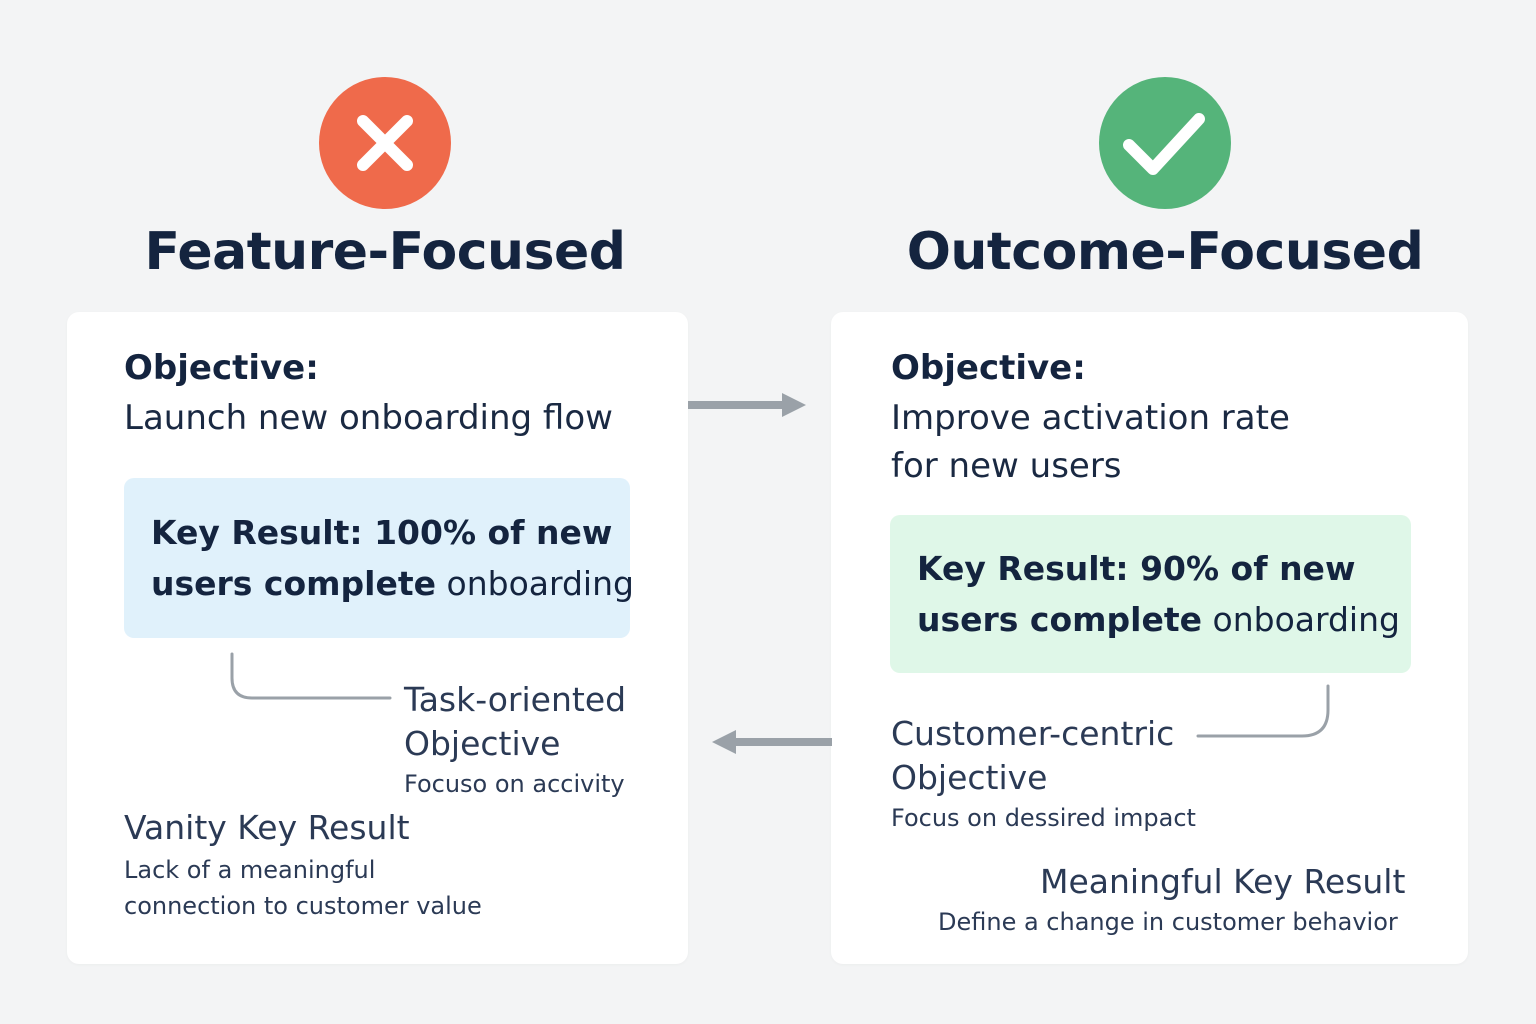 The image size is (1536, 1024). Describe the element at coordinates (382, 532) in the screenshot. I see `left-key-result-line1: Key Result: 100% of new` at that location.